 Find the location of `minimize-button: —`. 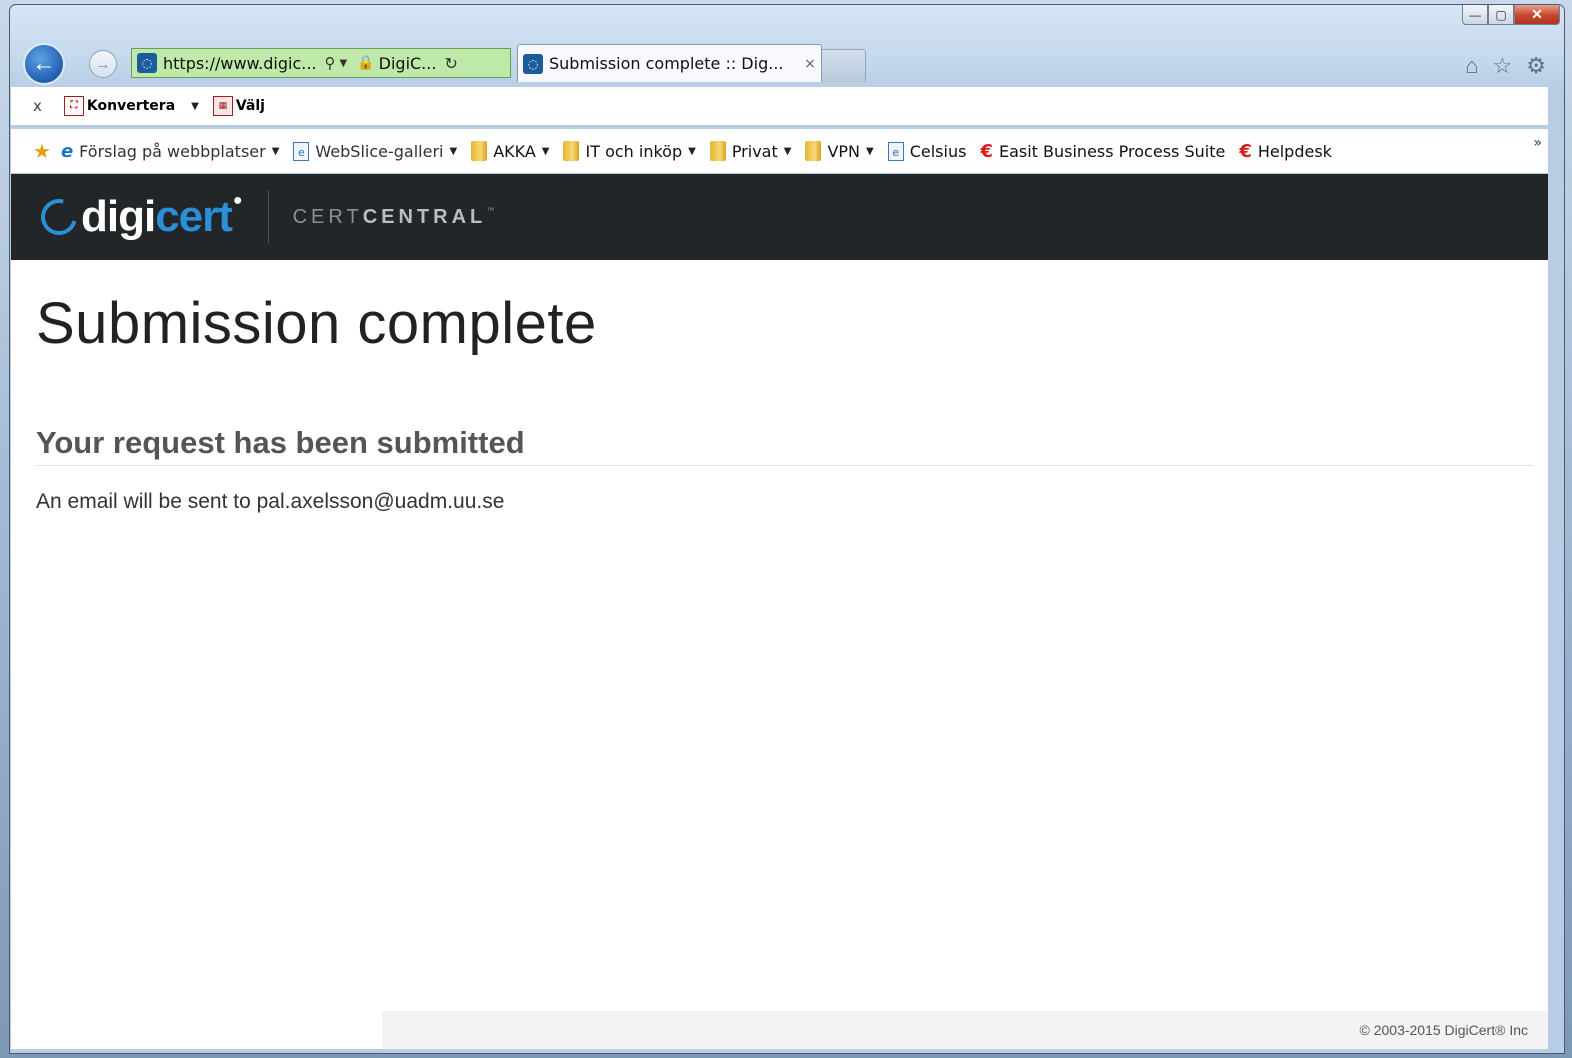

minimize-button: — is located at coordinates (1475, 15).